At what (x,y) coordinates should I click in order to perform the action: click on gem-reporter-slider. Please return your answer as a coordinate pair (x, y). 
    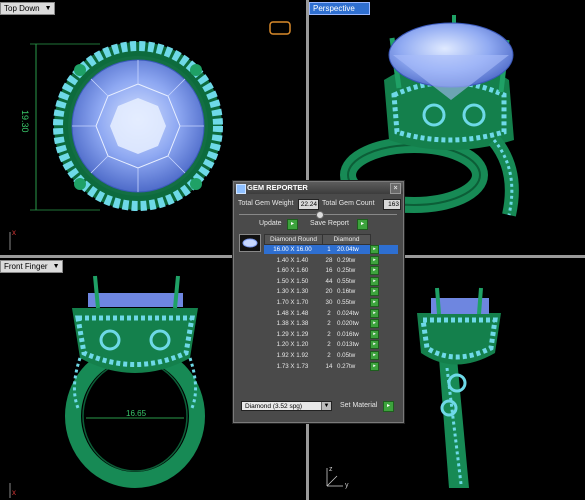
    Looking at the image, I should click on (318, 215).